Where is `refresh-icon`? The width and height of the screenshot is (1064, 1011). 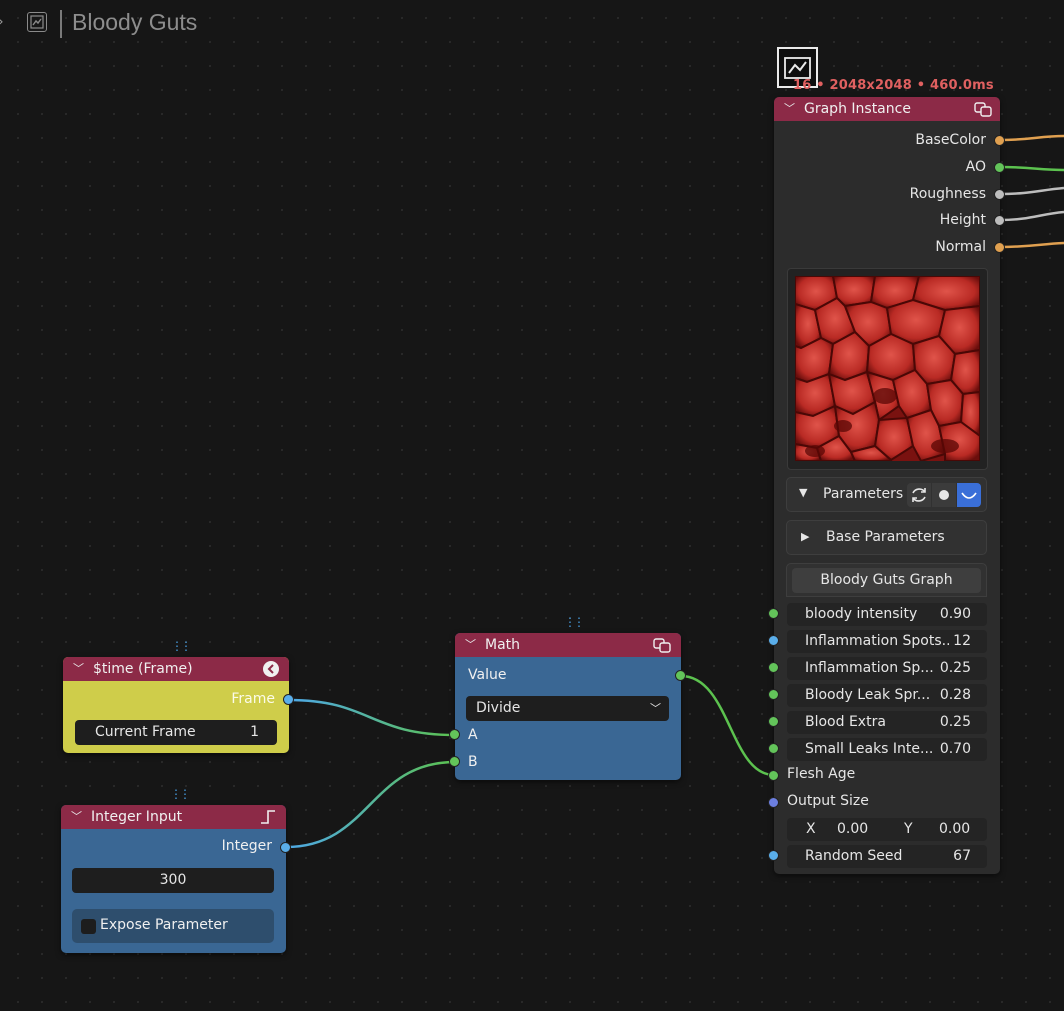 refresh-icon is located at coordinates (919, 495).